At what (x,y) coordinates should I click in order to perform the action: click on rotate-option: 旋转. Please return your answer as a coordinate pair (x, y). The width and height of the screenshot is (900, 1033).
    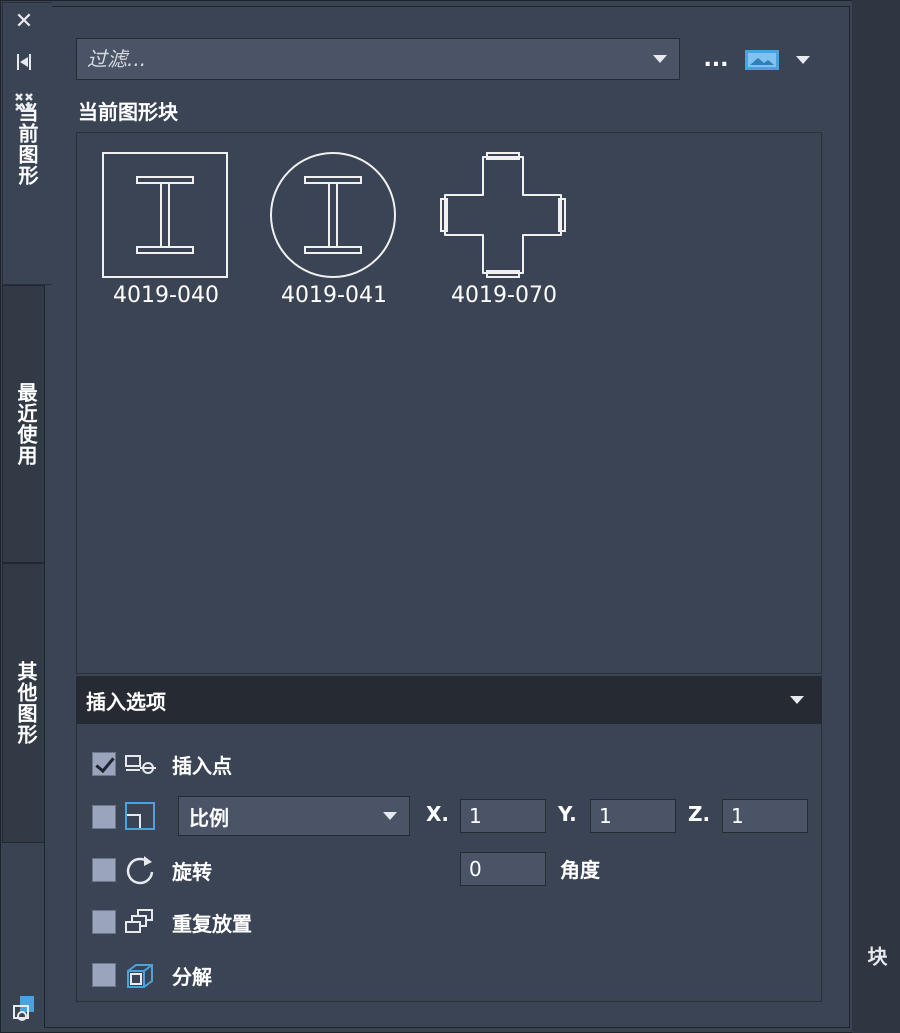
    Looking at the image, I should click on (152, 870).